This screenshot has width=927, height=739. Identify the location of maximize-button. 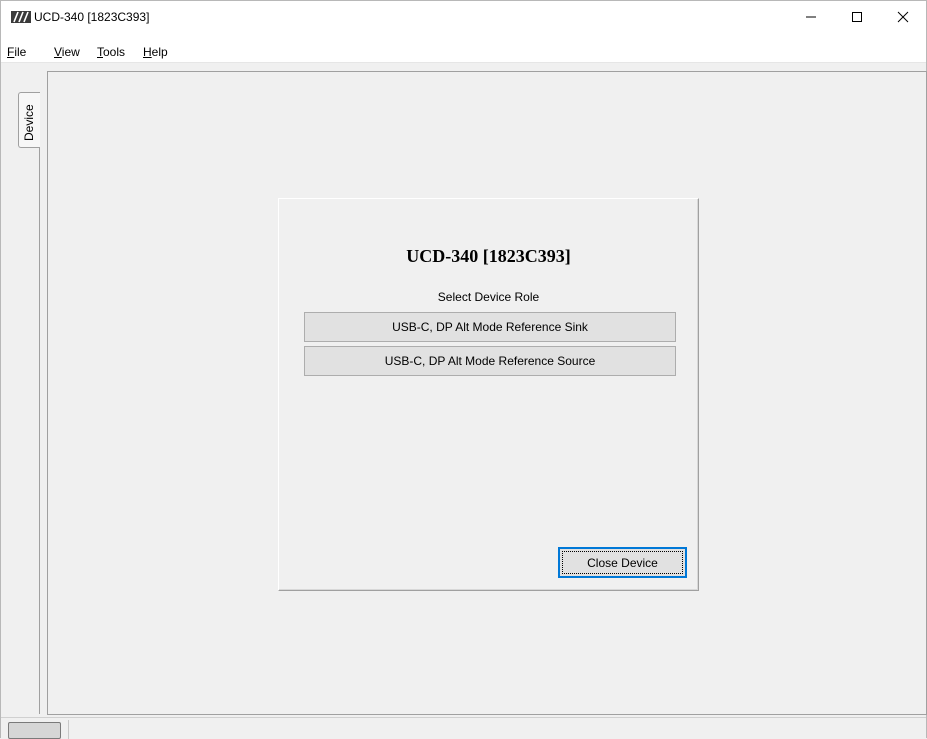
(857, 17).